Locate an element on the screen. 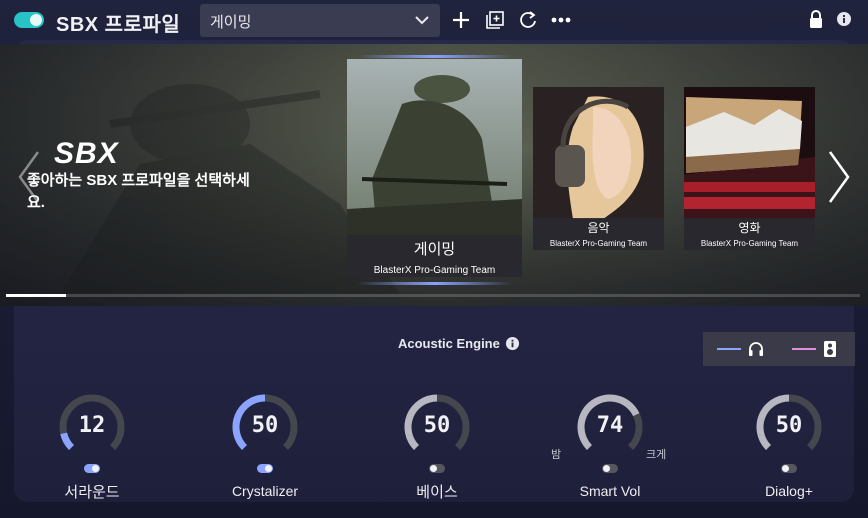 The height and width of the screenshot is (518, 868). profile-card-music: 음악 BlasterX Pro-Gaming Team is located at coordinates (598, 168).